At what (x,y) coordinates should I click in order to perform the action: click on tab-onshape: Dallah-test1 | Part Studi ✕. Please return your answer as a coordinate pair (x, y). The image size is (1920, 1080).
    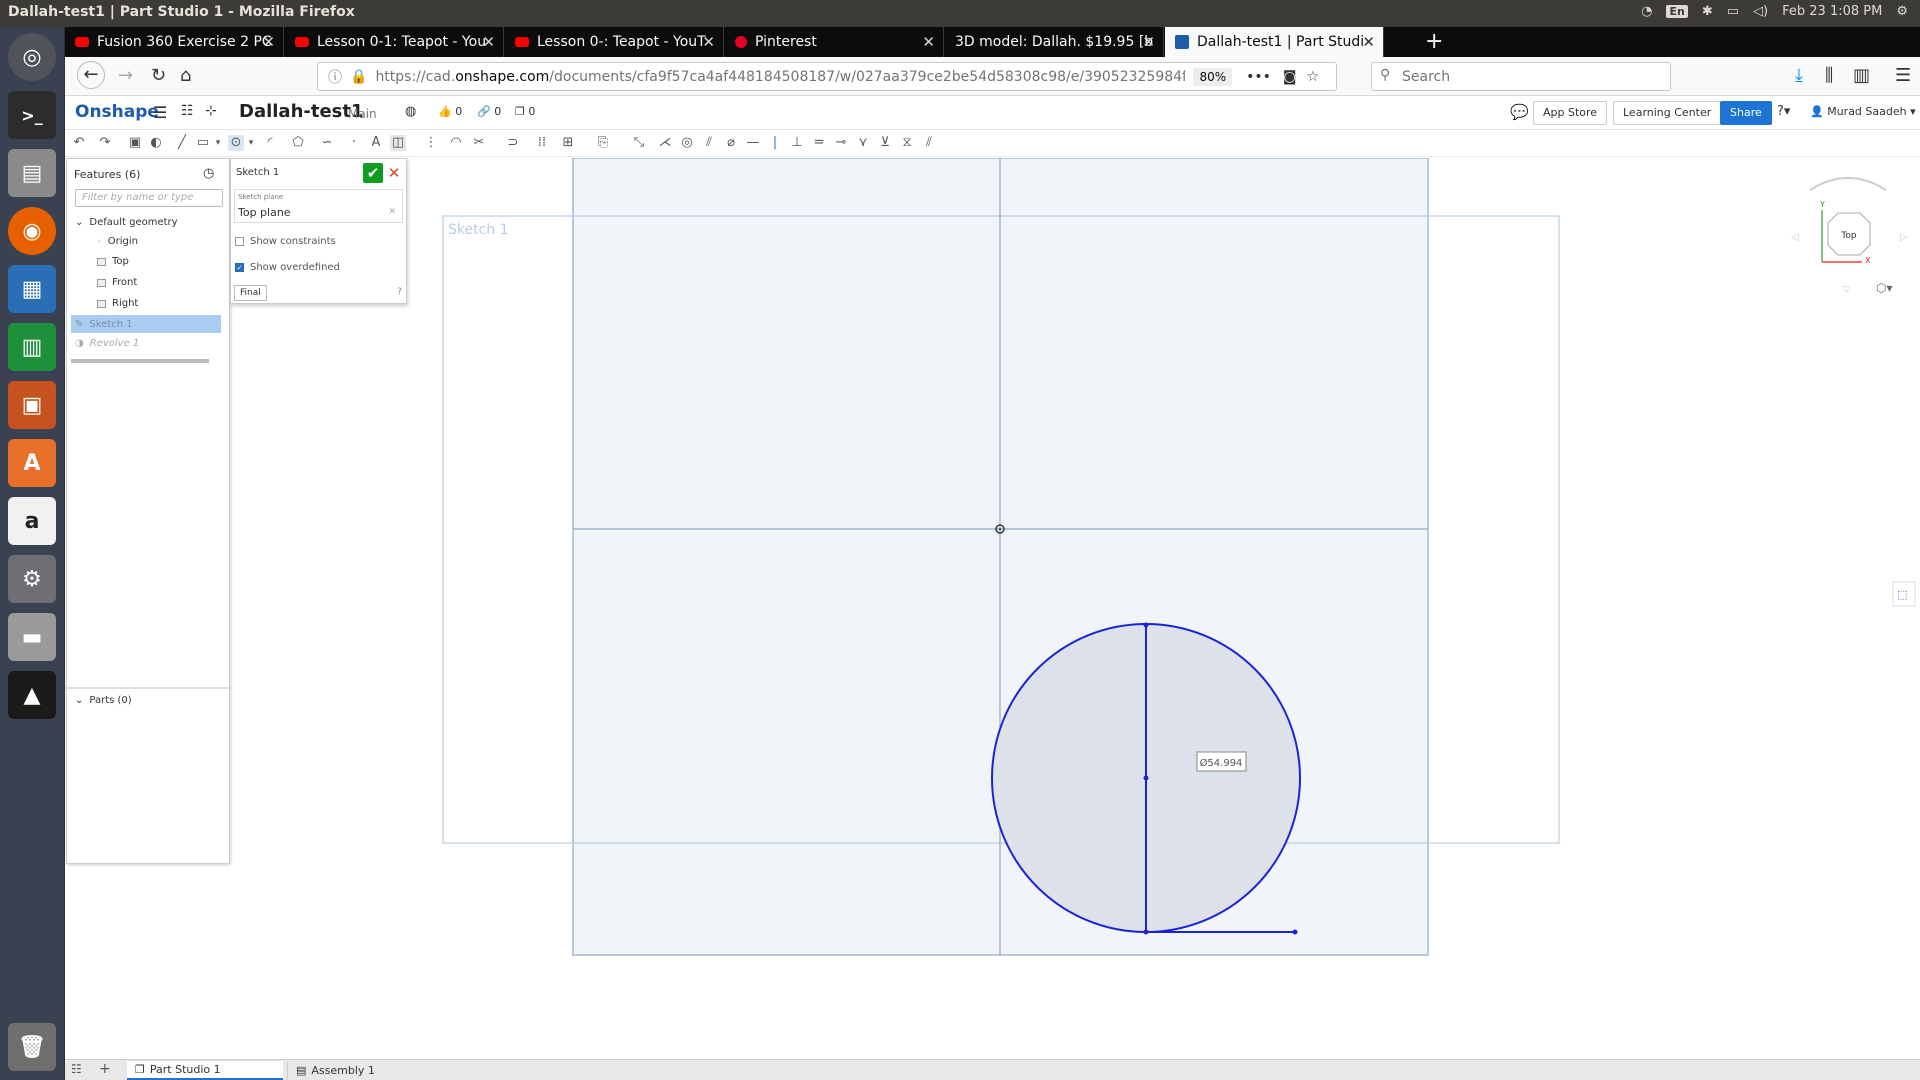
    Looking at the image, I should click on (1274, 42).